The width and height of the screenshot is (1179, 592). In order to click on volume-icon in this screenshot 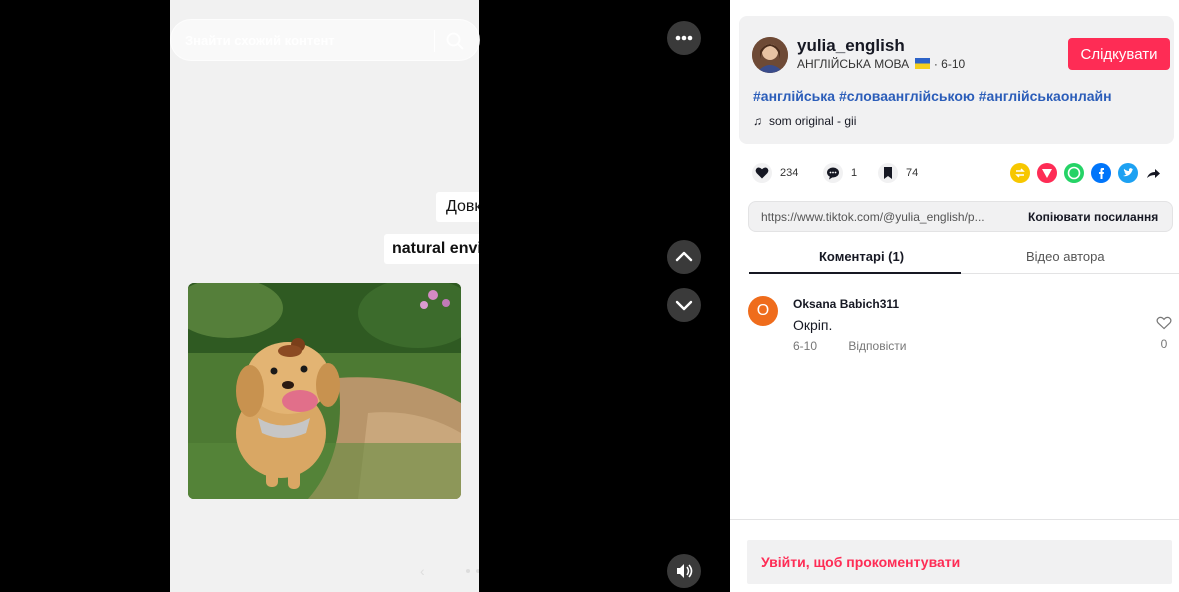, I will do `click(685, 571)`.